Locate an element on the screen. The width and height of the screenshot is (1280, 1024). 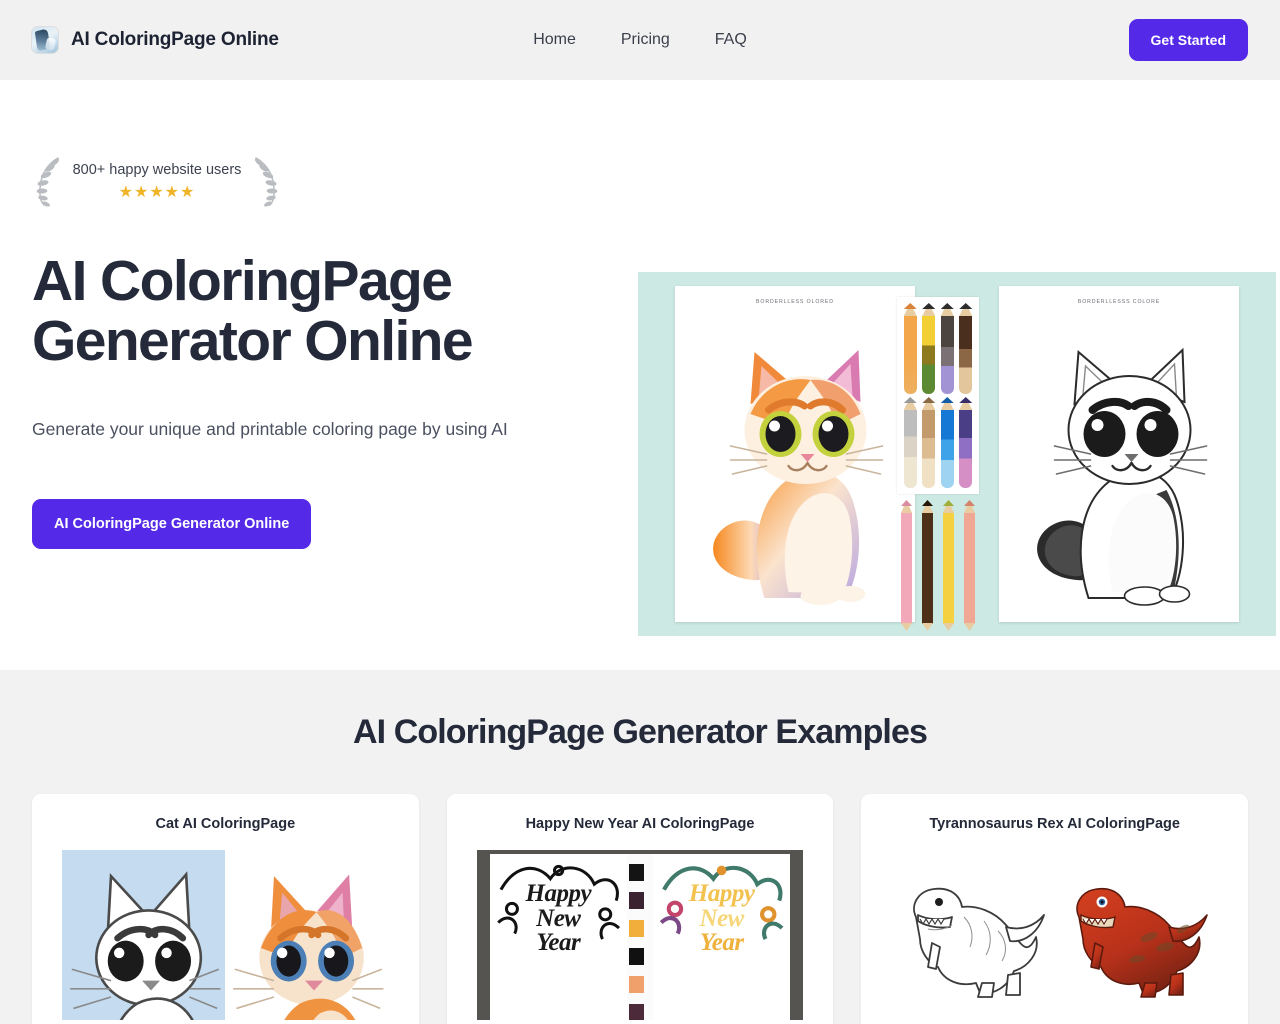
hero-sheet-colored: BORDERLLESS OLORED is located at coordinates (795, 454).